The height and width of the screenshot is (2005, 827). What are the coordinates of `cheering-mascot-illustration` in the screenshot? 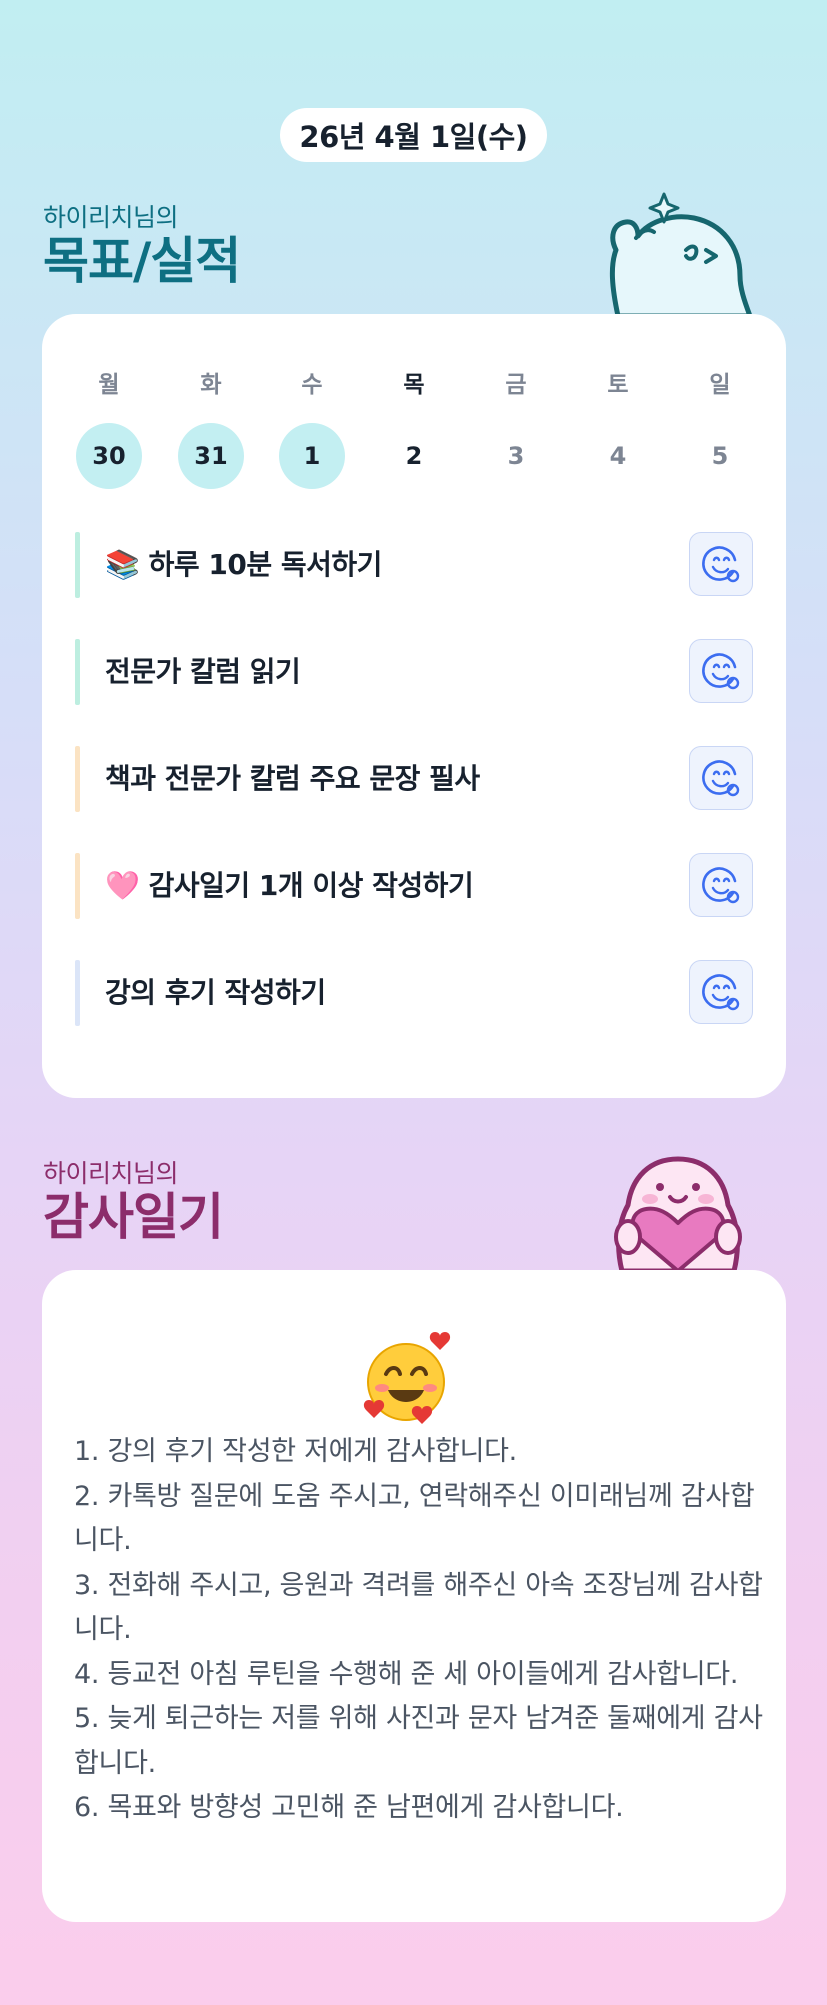 It's located at (681, 254).